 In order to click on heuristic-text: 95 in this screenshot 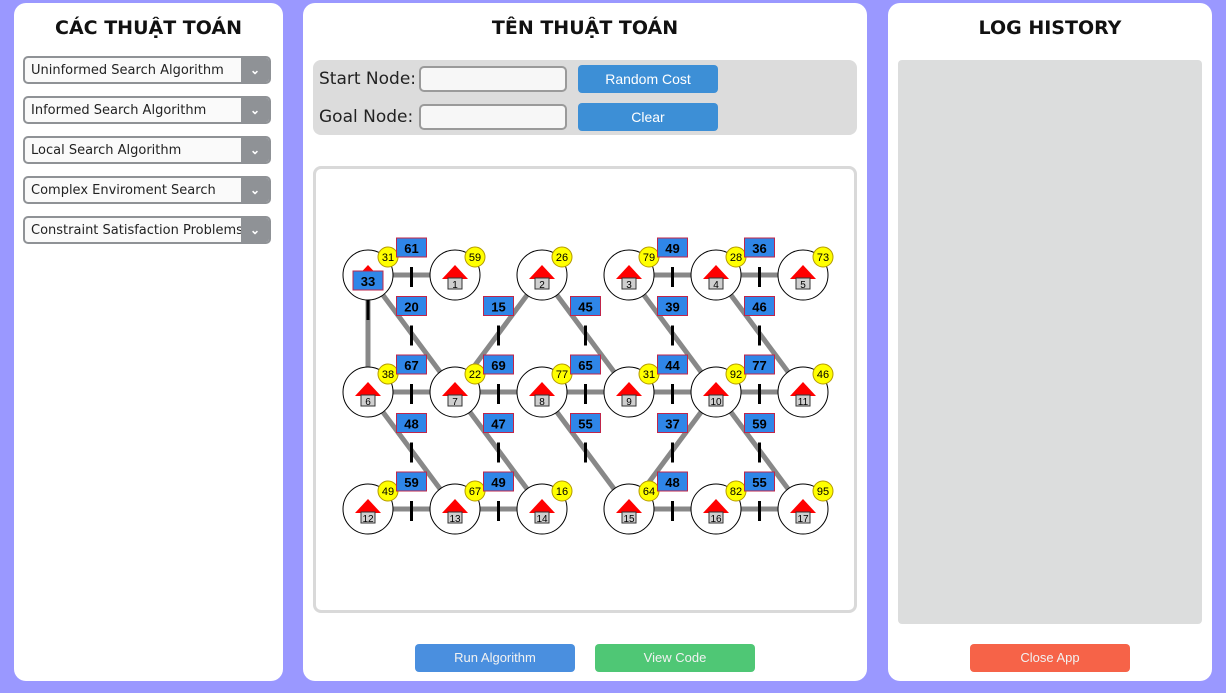, I will do `click(823, 492)`.